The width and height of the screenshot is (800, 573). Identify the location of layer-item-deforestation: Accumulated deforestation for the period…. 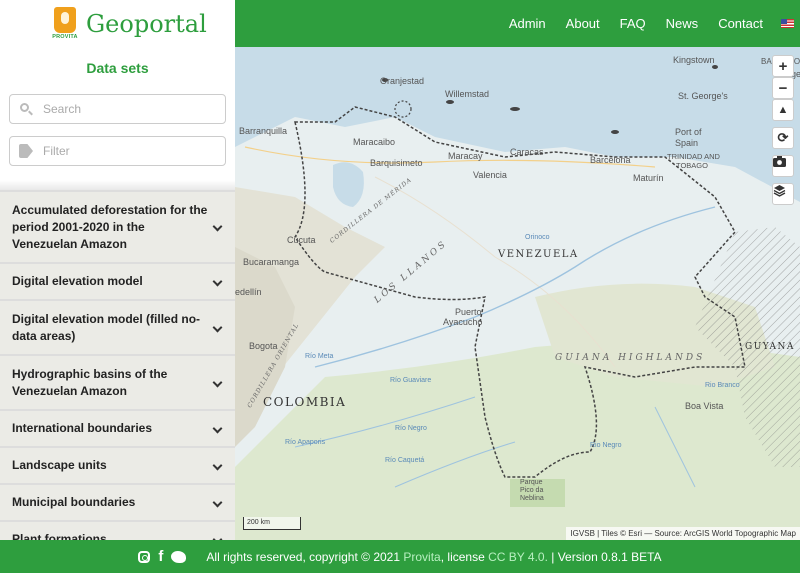
(117, 226).